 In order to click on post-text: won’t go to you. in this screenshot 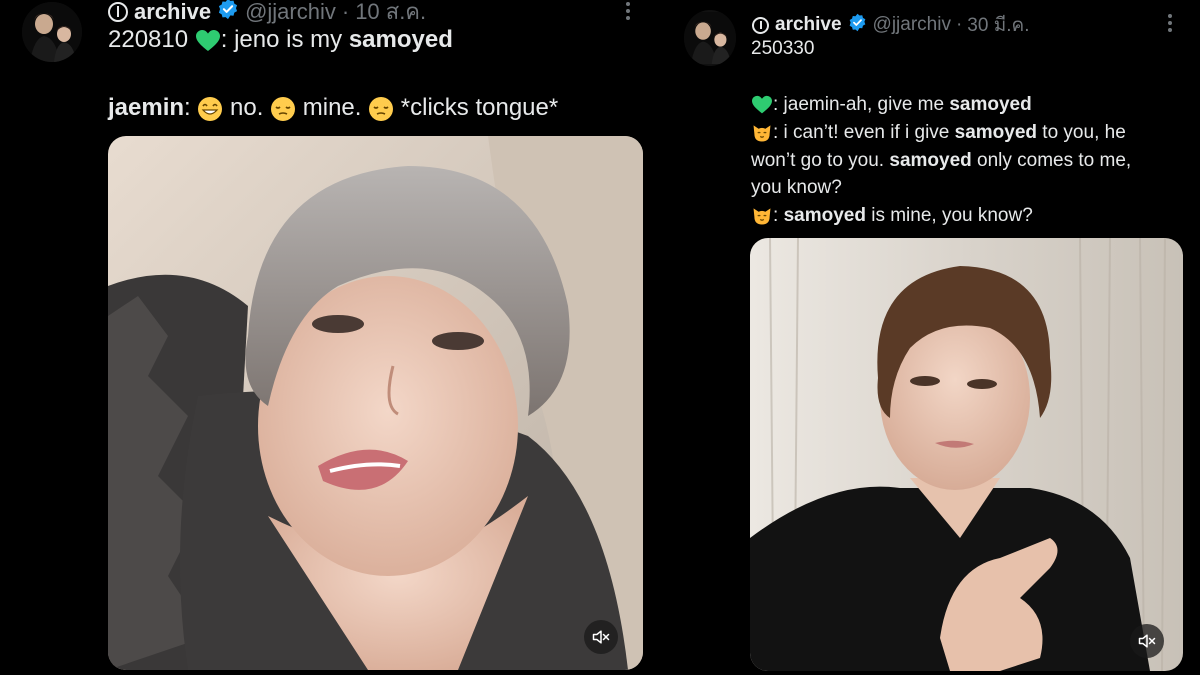, I will do `click(820, 160)`.